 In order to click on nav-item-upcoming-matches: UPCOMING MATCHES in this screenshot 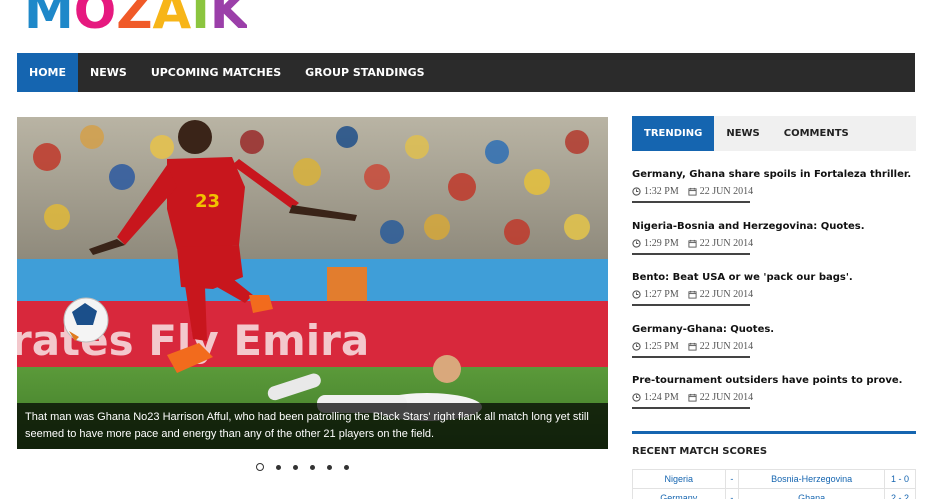, I will do `click(216, 72)`.